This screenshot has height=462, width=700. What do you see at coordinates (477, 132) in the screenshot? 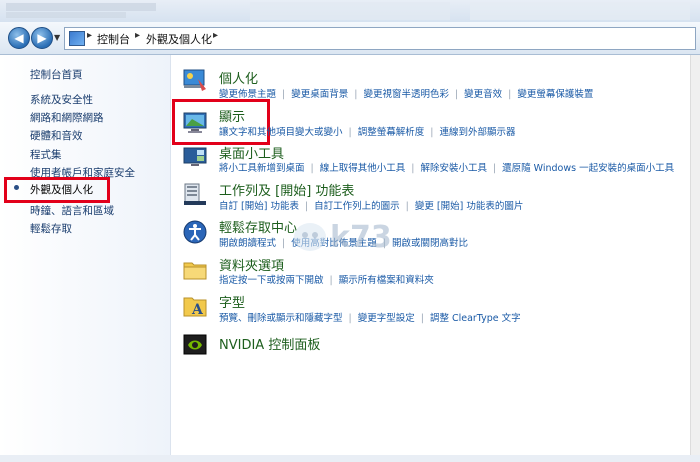
I see `link-external-display: 連線到外部顯示器` at bounding box center [477, 132].